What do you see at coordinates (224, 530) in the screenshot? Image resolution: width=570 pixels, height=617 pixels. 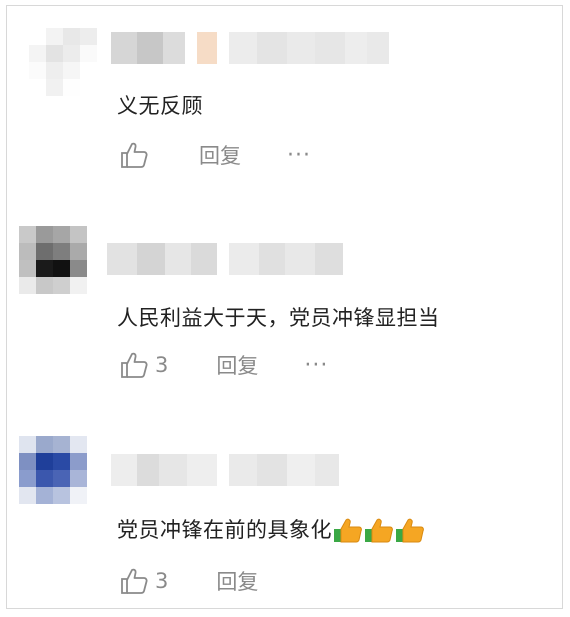 I see `comment-text-content: 党员冲锋在前的具象化` at bounding box center [224, 530].